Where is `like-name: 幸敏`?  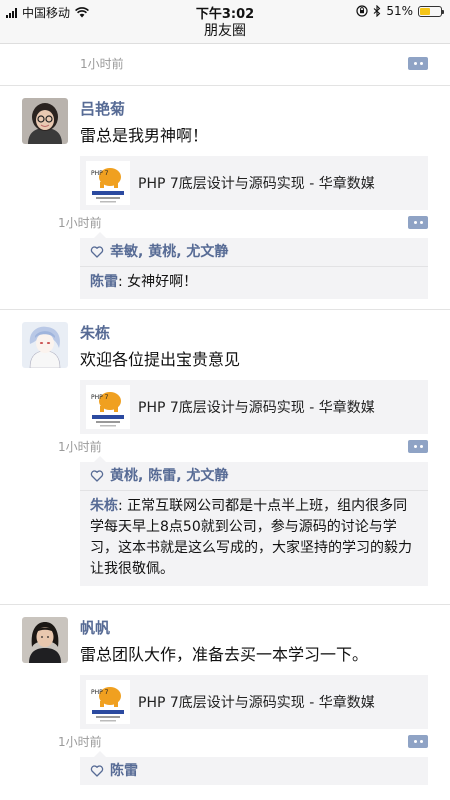
like-name: 幸敏 is located at coordinates (124, 252).